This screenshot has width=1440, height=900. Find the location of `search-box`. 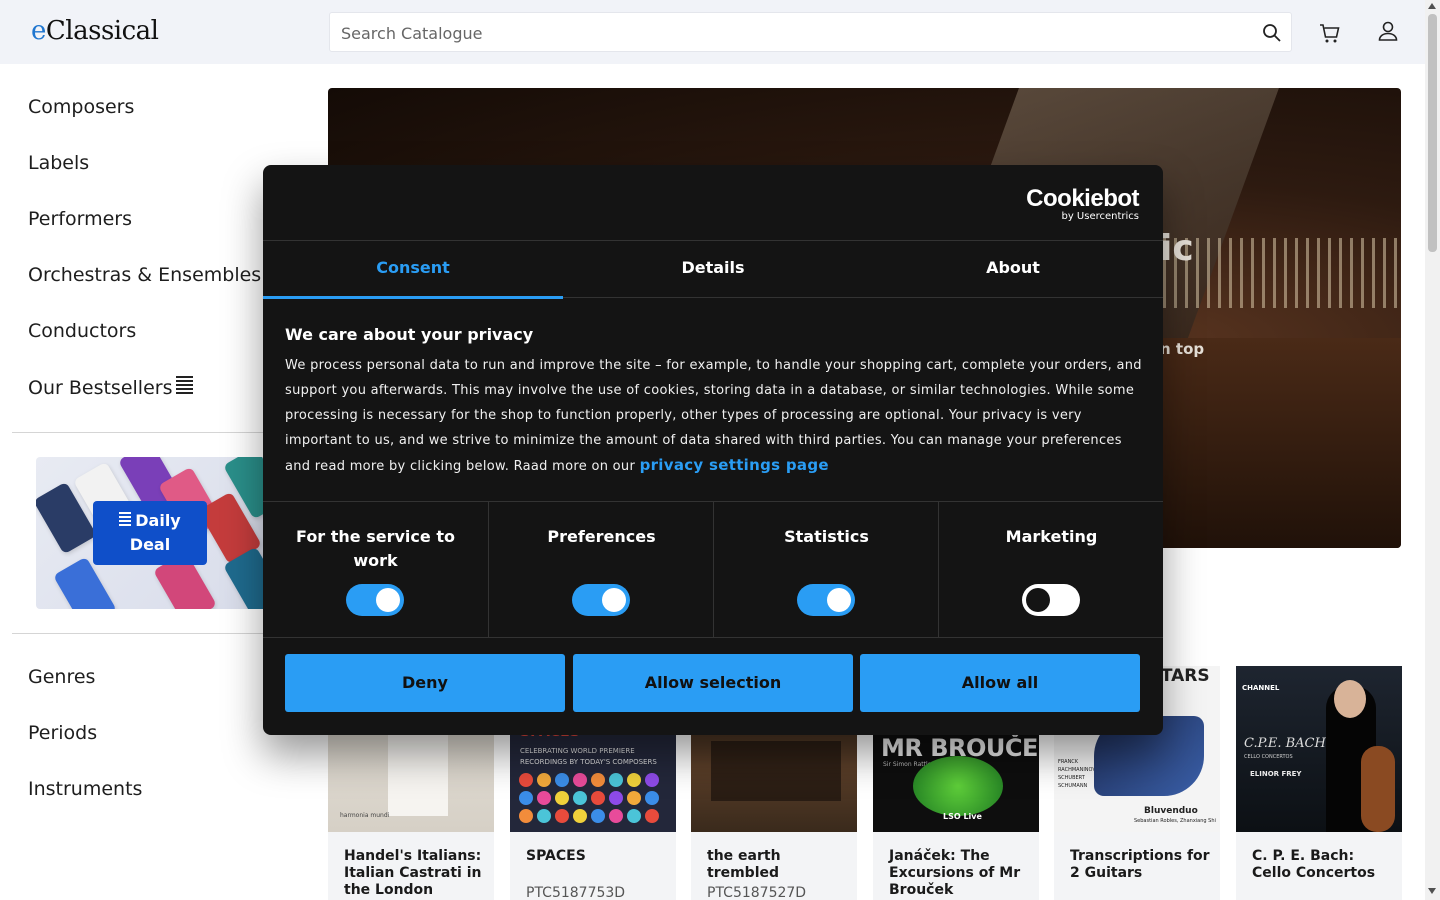

search-box is located at coordinates (810, 32).